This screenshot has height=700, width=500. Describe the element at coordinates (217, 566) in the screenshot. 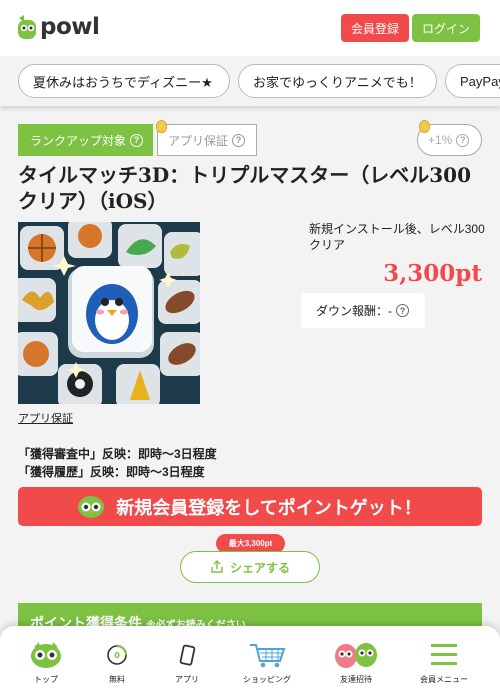

I see `share-icon` at that location.